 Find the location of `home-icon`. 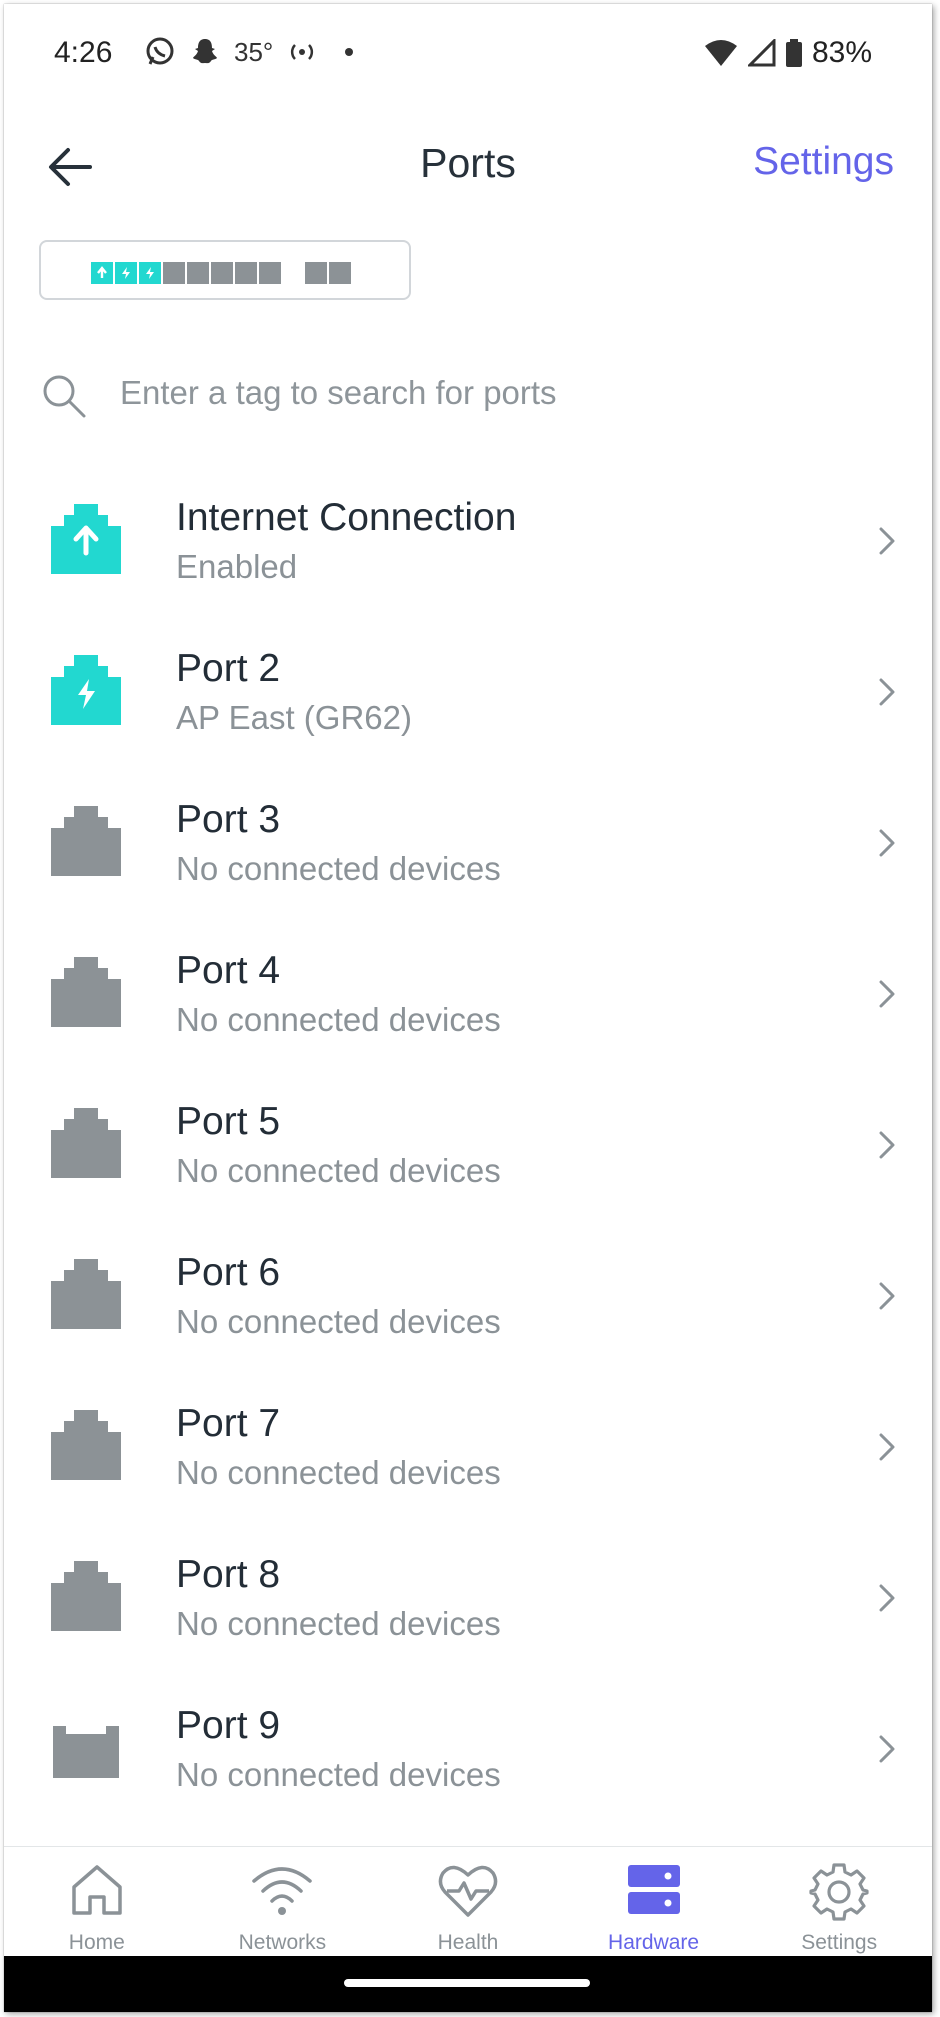

home-icon is located at coordinates (97, 1890).